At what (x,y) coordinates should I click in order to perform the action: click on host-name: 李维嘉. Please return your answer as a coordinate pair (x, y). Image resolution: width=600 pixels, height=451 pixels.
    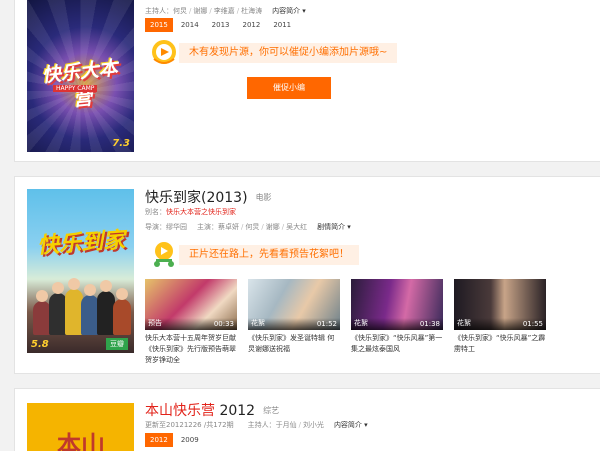
    Looking at the image, I should click on (224, 11).